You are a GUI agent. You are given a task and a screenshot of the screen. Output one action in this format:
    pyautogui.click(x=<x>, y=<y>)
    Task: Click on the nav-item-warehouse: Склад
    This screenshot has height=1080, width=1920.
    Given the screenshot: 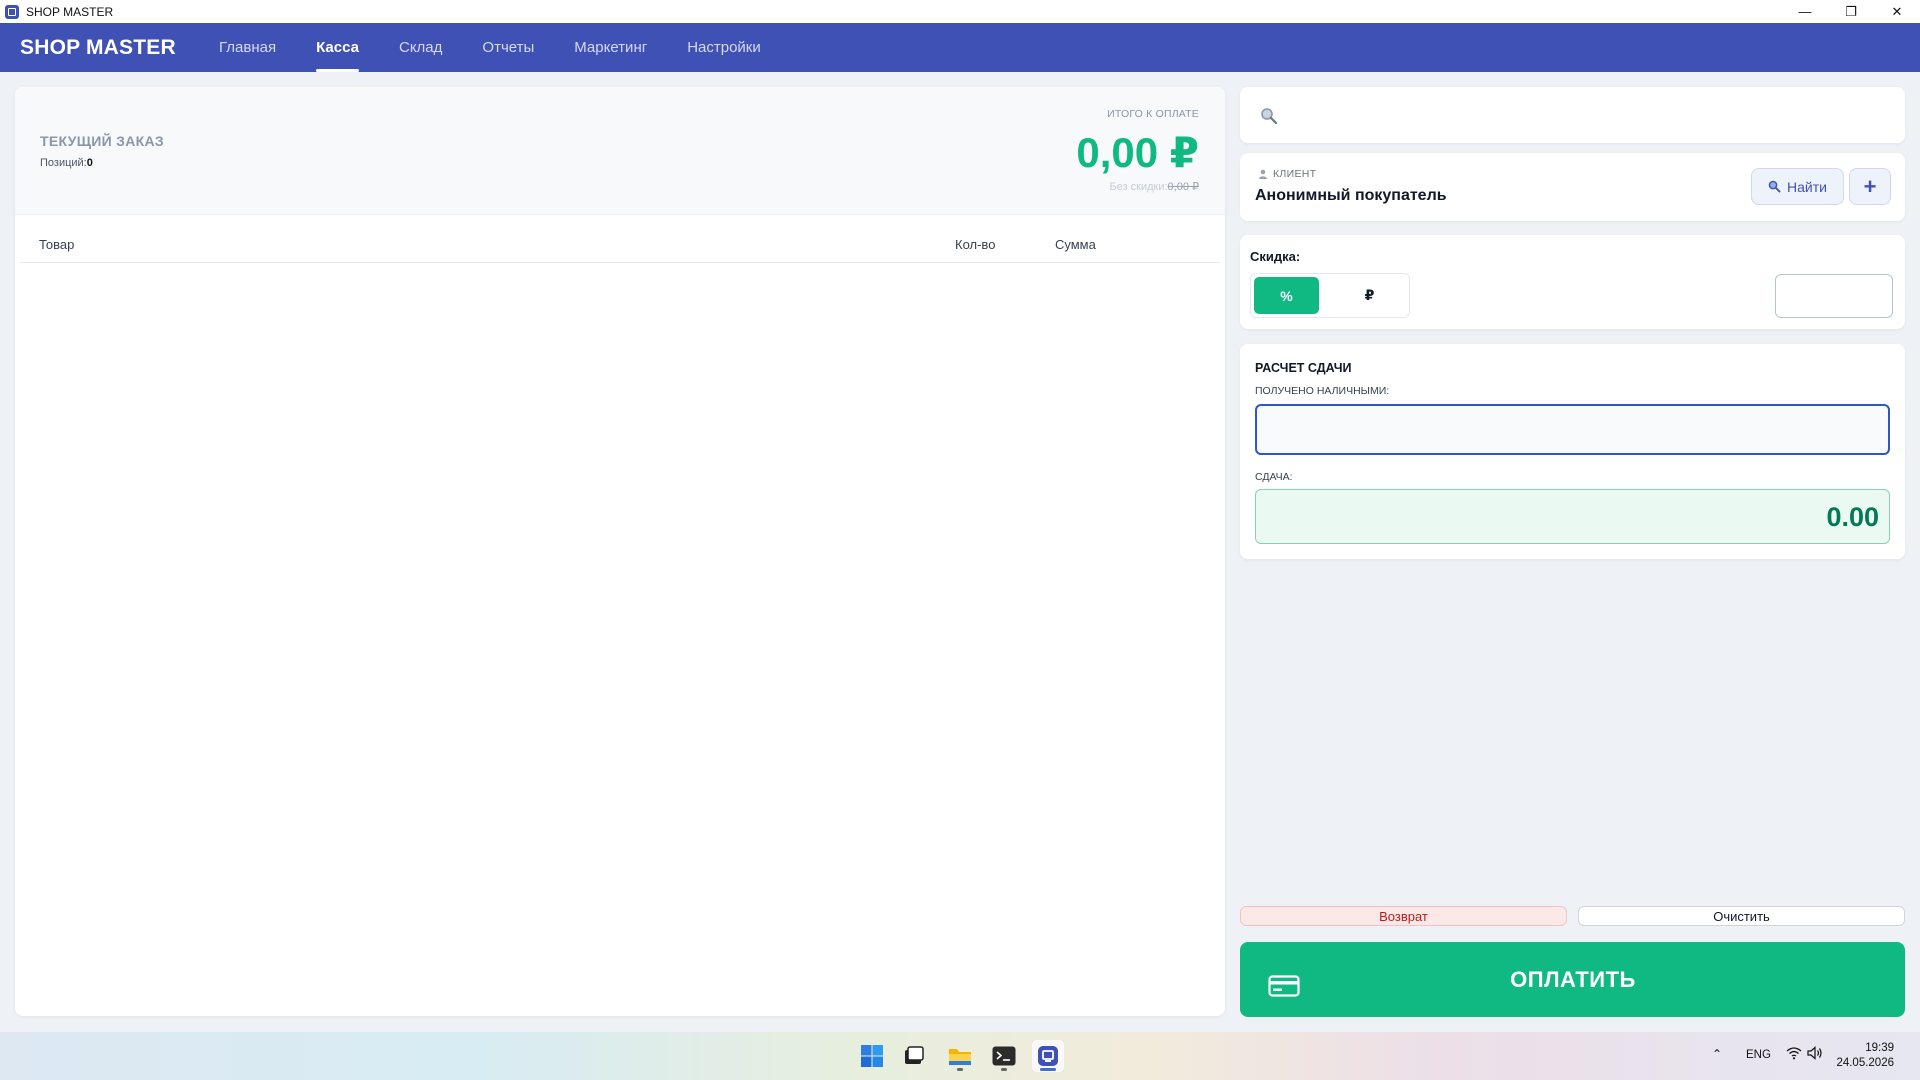 What is the action you would take?
    pyautogui.click(x=420, y=47)
    